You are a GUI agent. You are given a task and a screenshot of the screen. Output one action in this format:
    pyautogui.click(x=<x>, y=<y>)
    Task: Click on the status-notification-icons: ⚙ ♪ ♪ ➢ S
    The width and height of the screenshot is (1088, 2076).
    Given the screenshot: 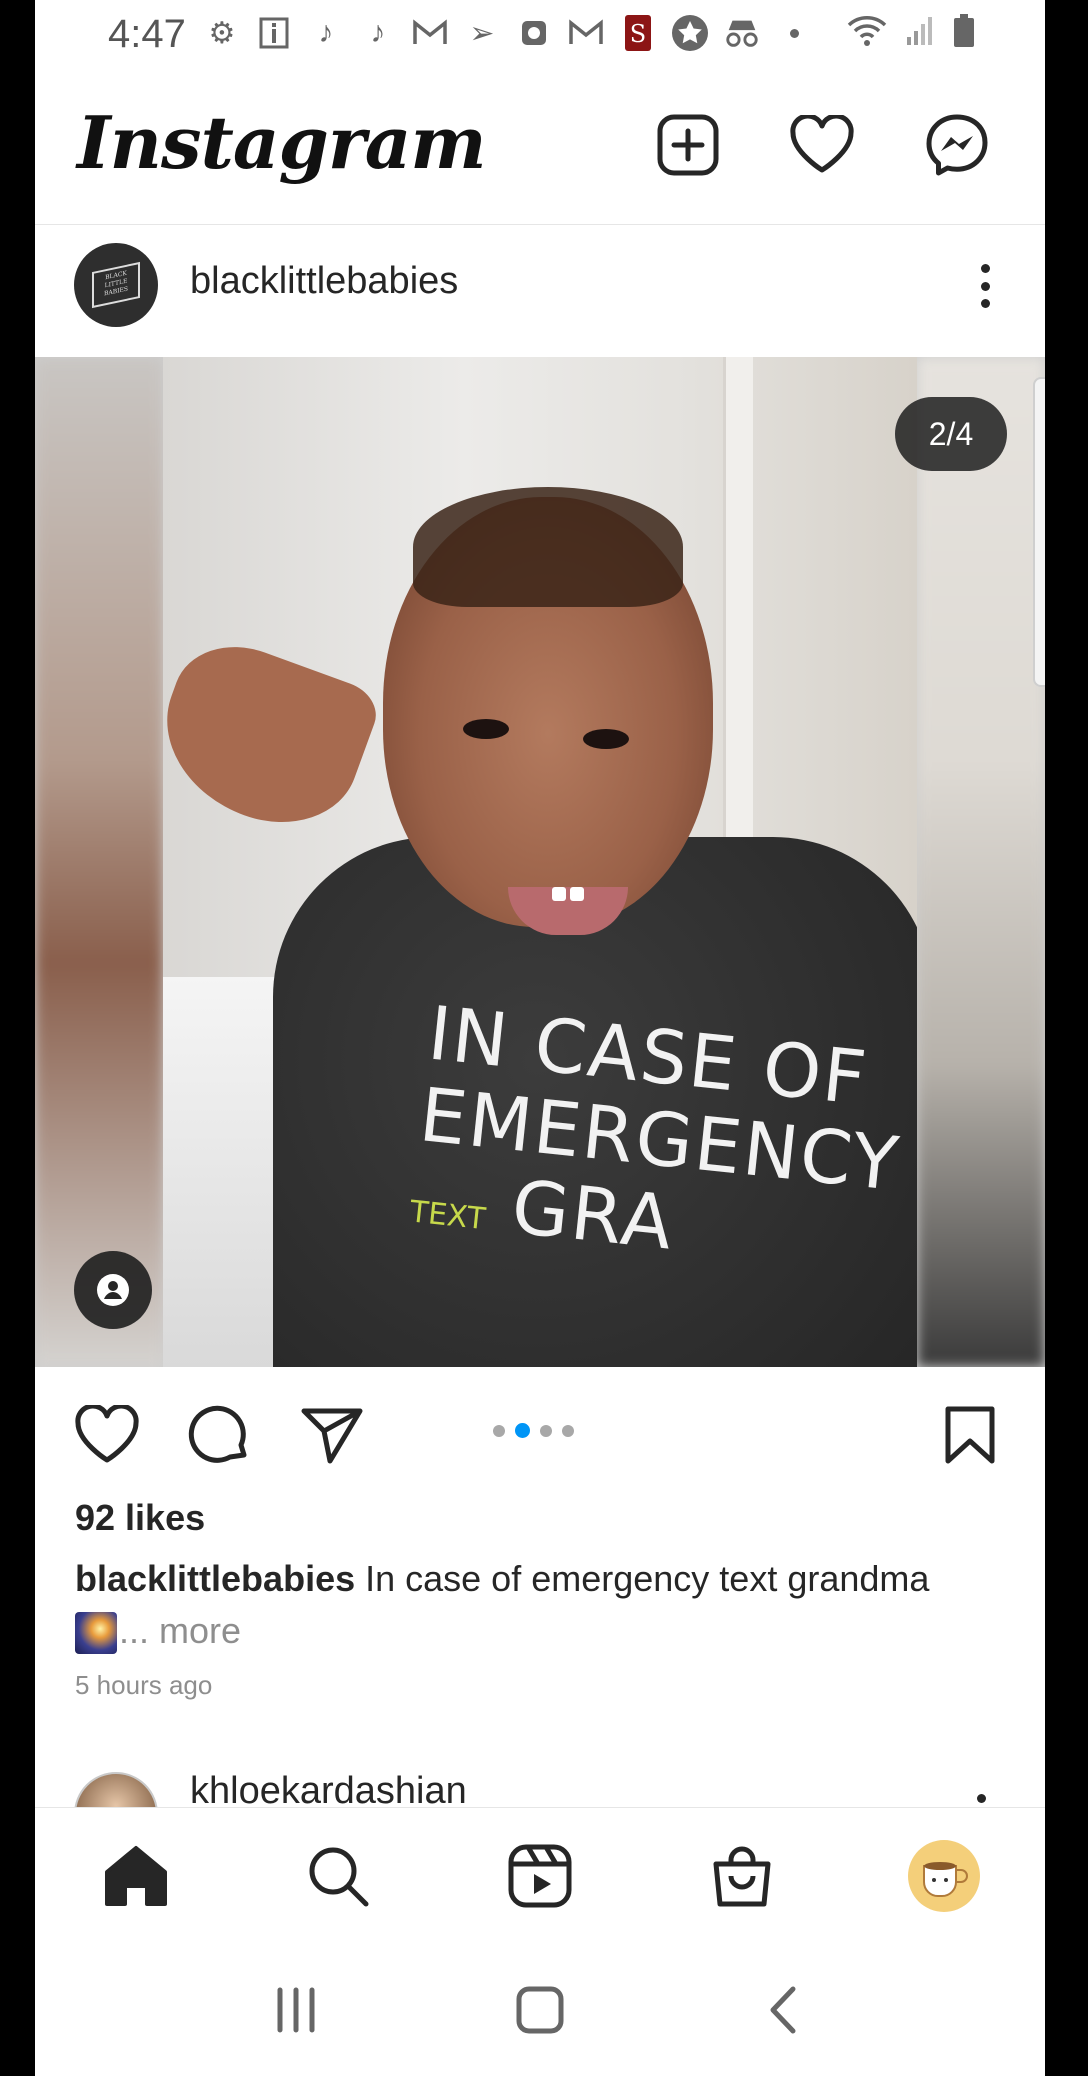 What is the action you would take?
    pyautogui.click(x=508, y=33)
    